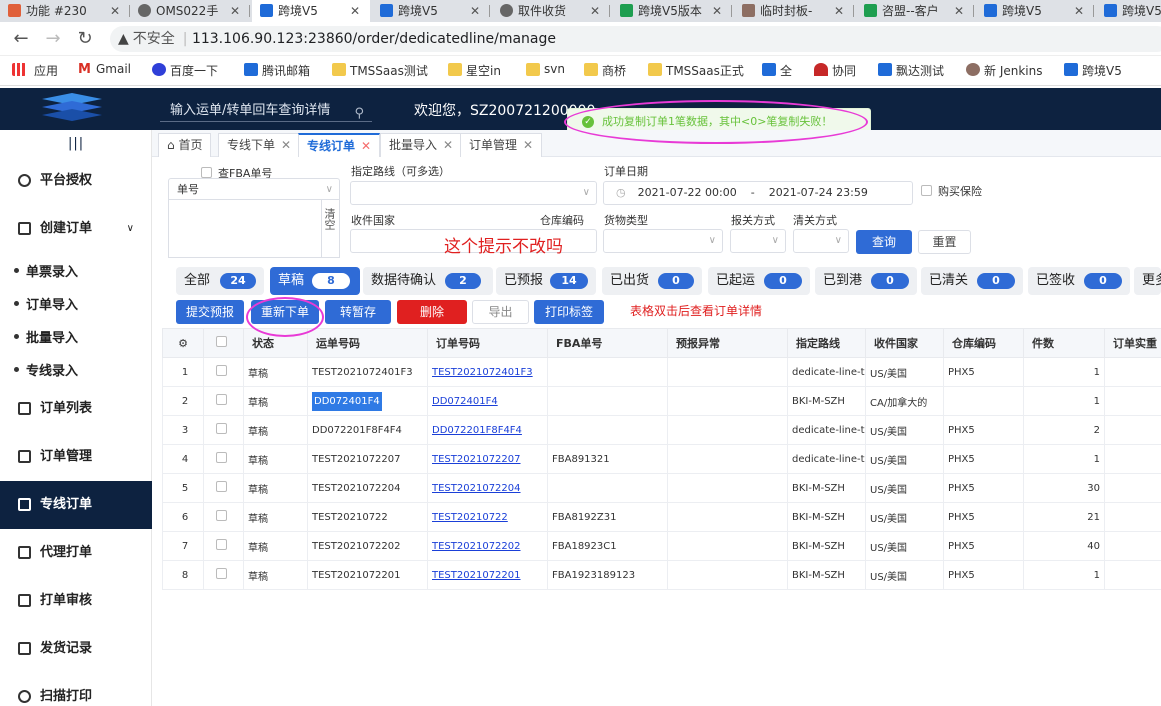  What do you see at coordinates (904, 343) in the screenshot?
I see `column-header: 收件国家` at bounding box center [904, 343].